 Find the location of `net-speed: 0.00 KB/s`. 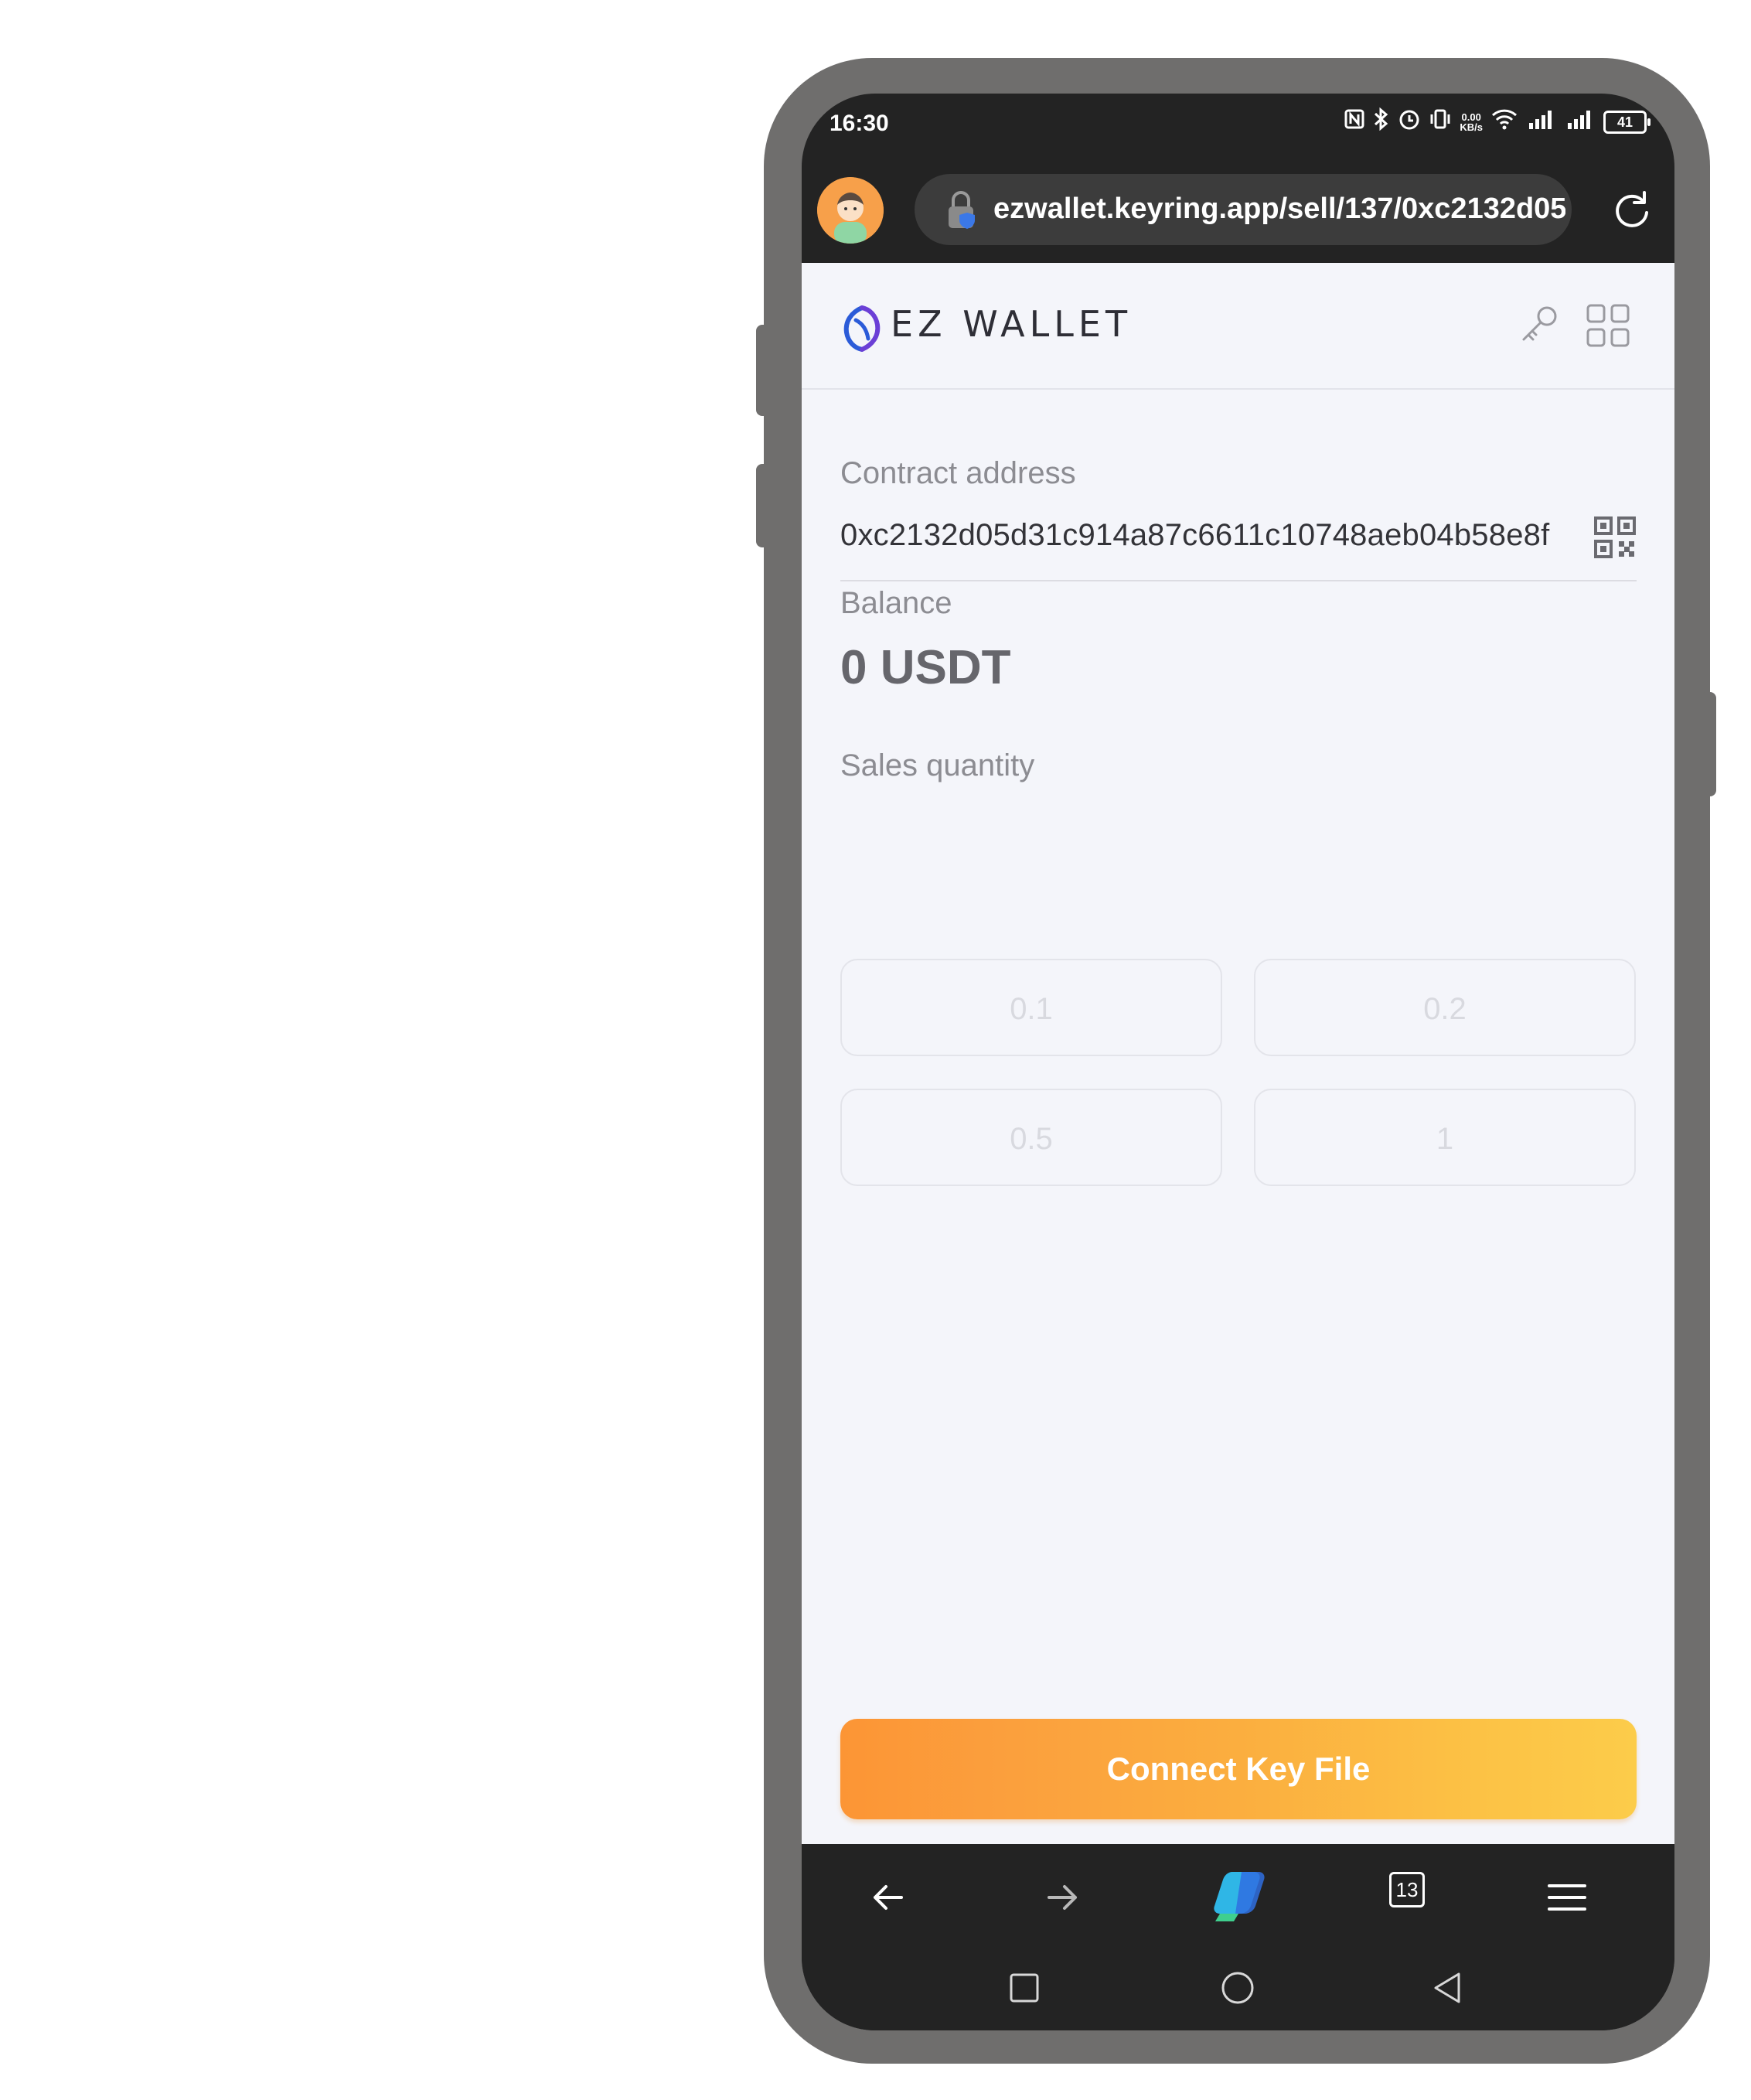

net-speed: 0.00 KB/s is located at coordinates (1472, 122).